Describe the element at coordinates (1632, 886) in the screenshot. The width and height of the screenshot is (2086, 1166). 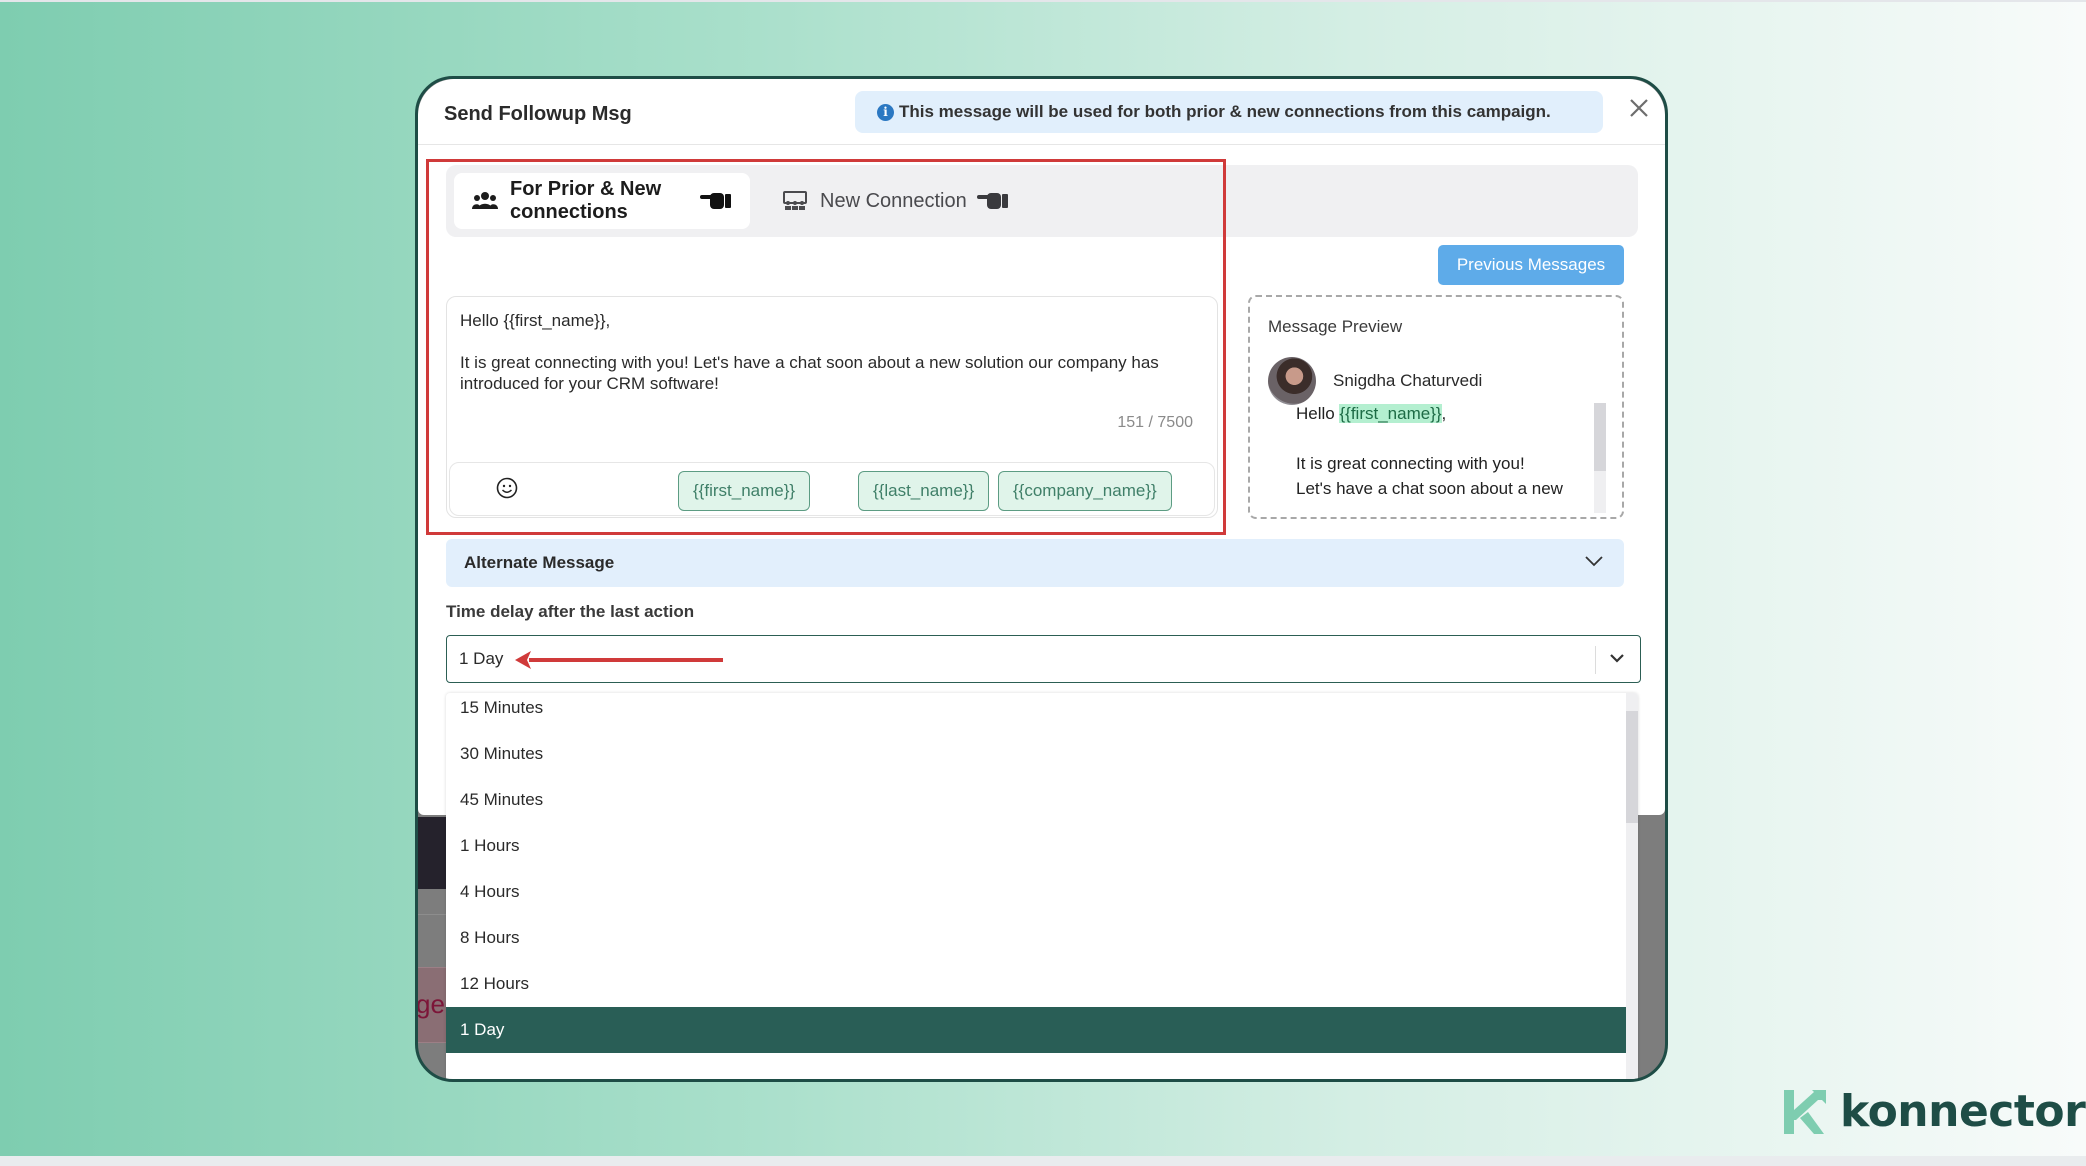
I see `dropdown-scrollbar` at that location.